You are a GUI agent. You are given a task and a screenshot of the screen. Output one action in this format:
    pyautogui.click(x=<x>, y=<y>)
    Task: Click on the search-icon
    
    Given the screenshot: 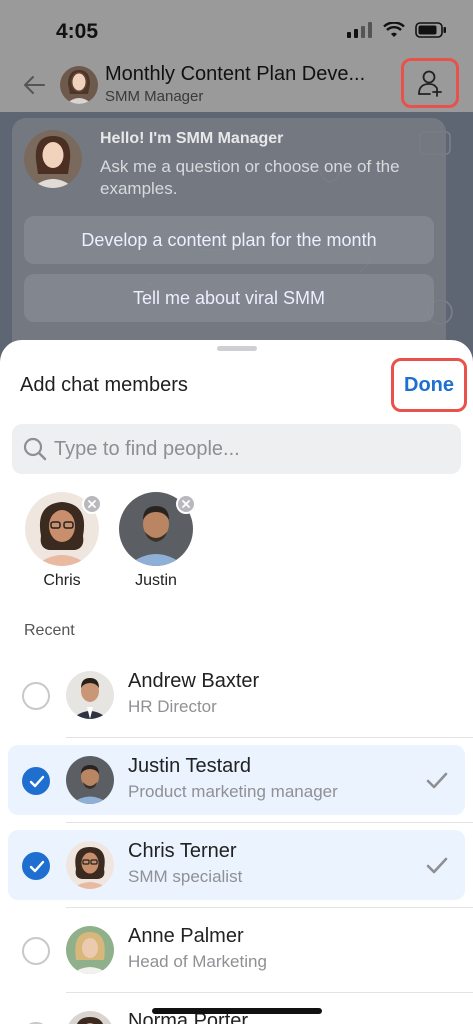 What is the action you would take?
    pyautogui.click(x=35, y=449)
    